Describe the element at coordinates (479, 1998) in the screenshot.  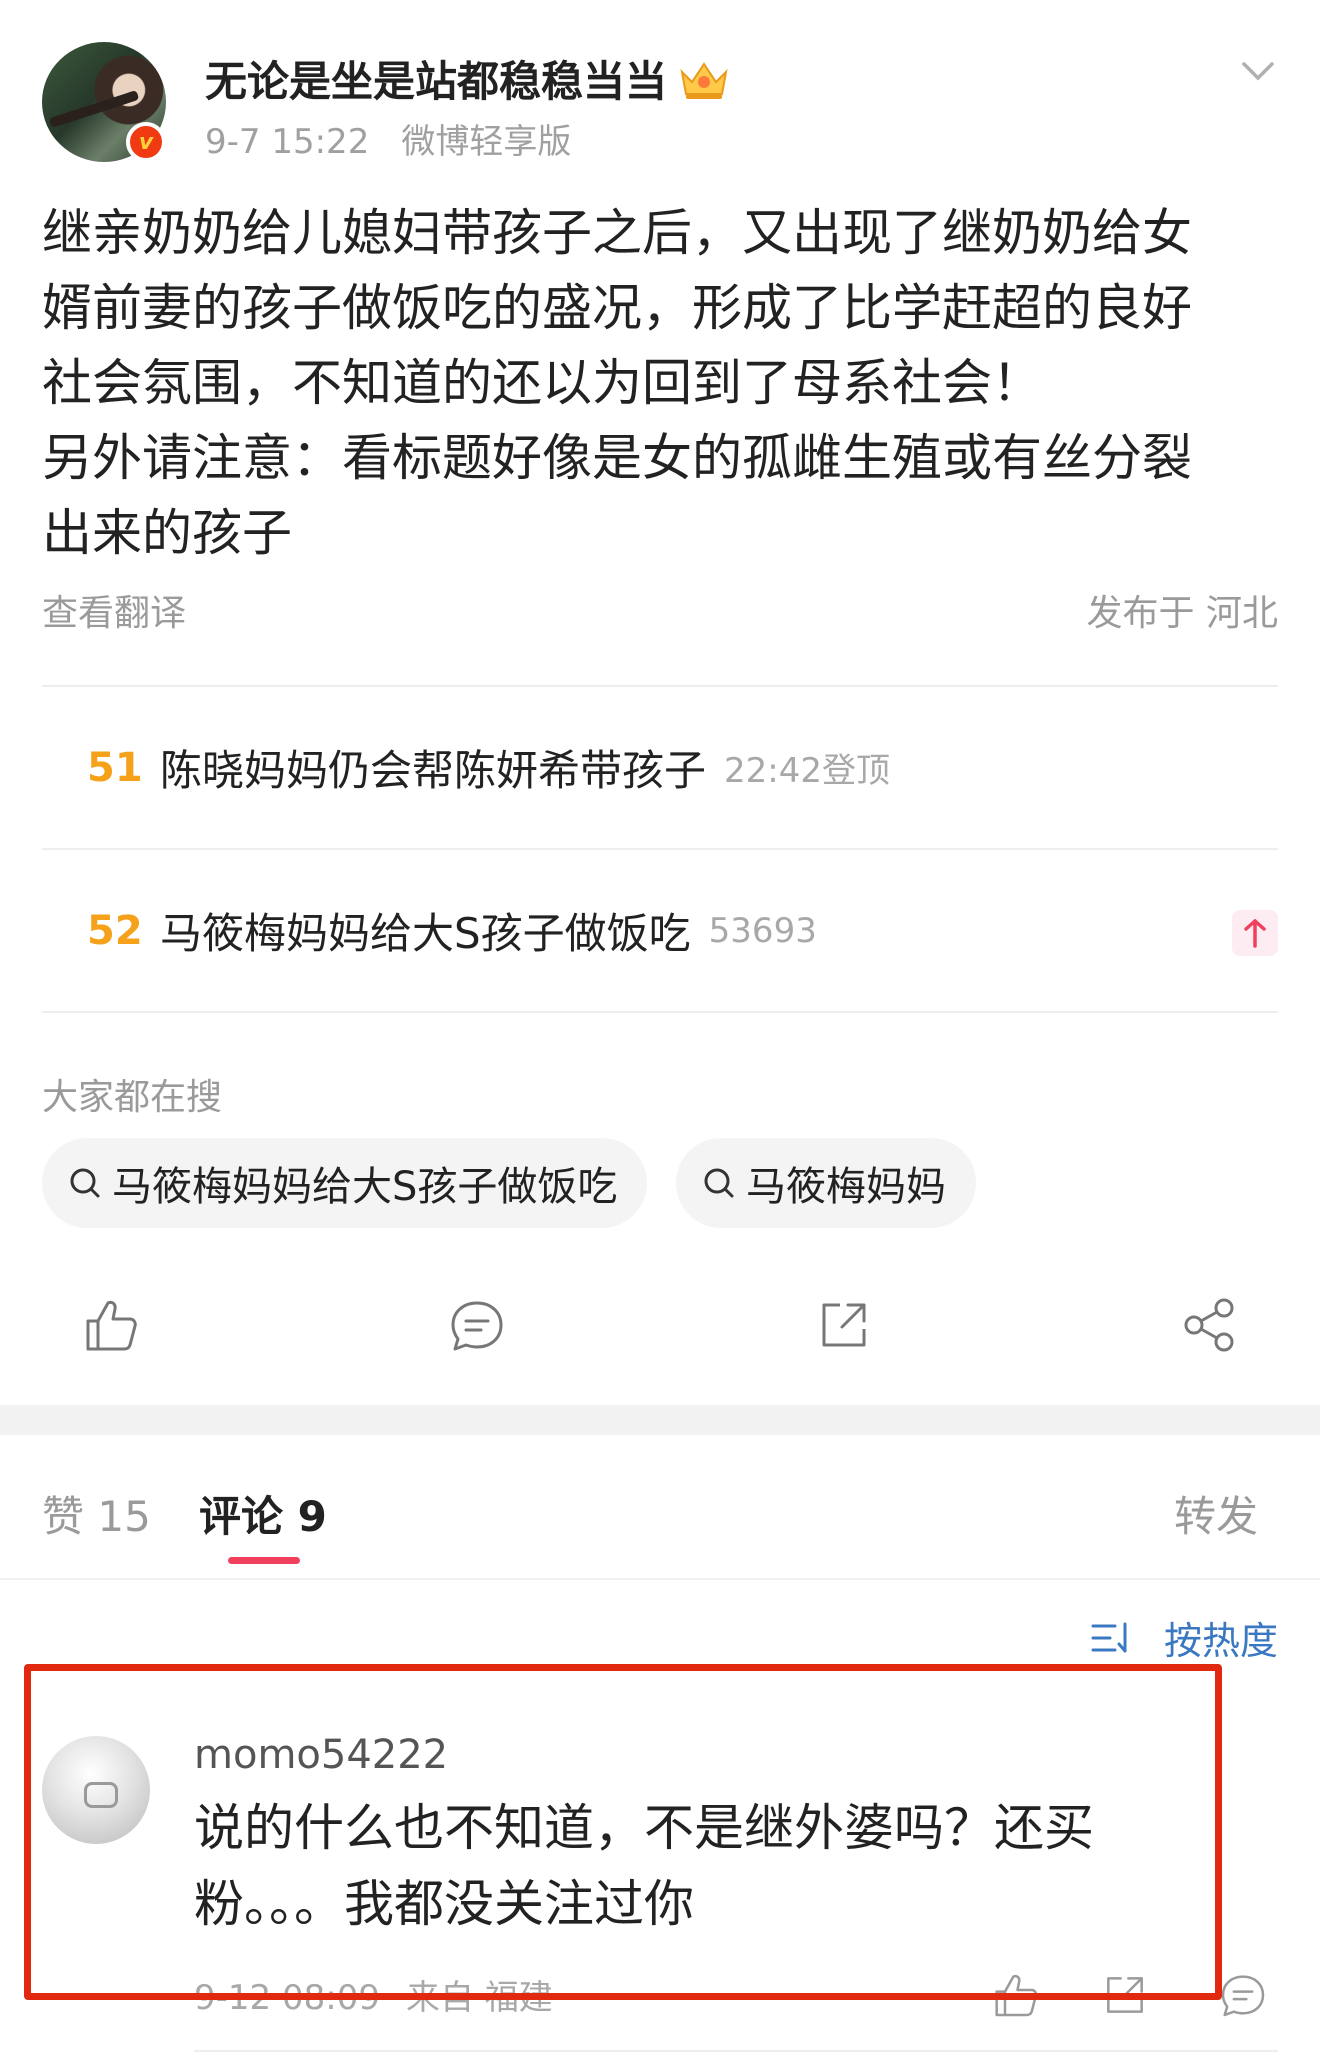
I see `comment-location: 来自 福建` at that location.